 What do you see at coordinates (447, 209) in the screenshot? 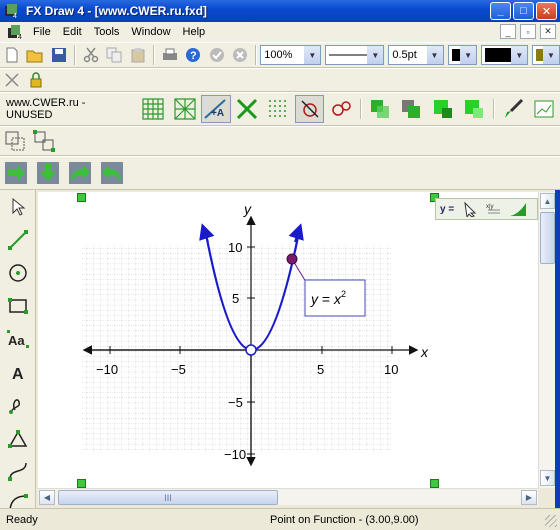
I see `function-label: y =` at bounding box center [447, 209].